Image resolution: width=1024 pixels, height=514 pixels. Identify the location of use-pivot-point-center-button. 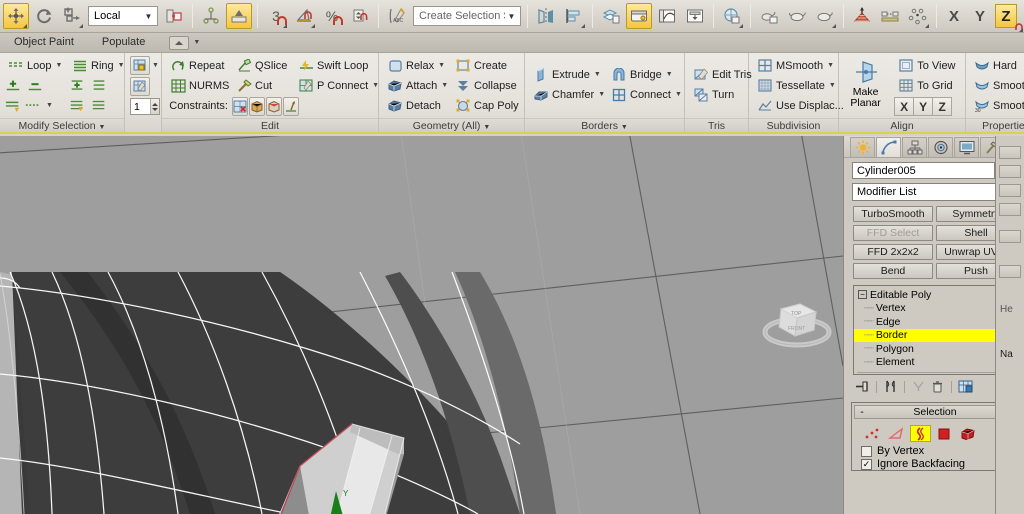
(174, 16).